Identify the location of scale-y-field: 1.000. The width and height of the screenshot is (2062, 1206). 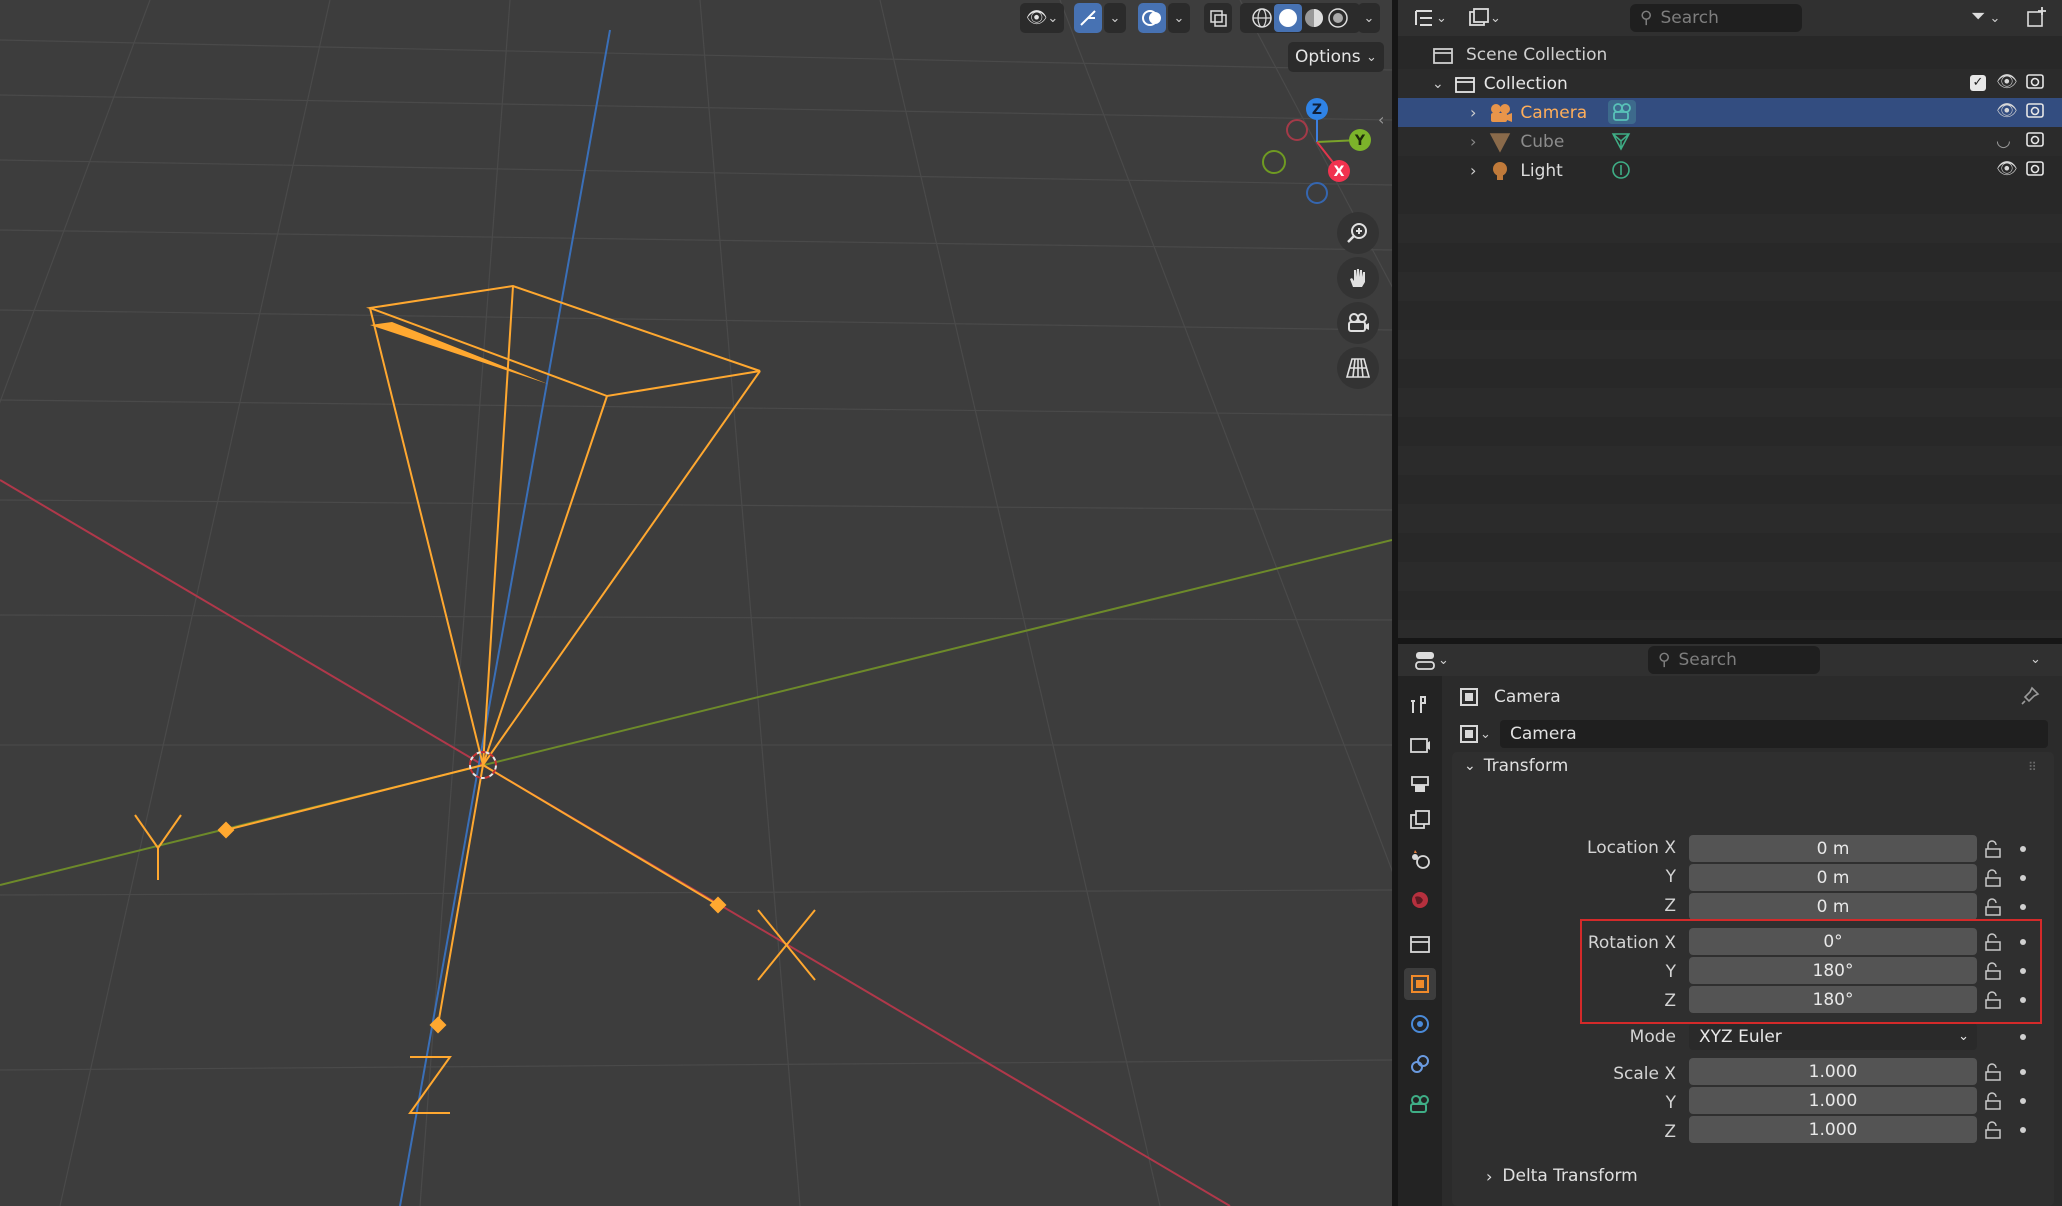
(1833, 1100).